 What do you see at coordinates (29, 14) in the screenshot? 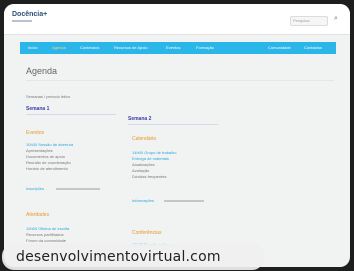
I see `site-logo: Docência+` at bounding box center [29, 14].